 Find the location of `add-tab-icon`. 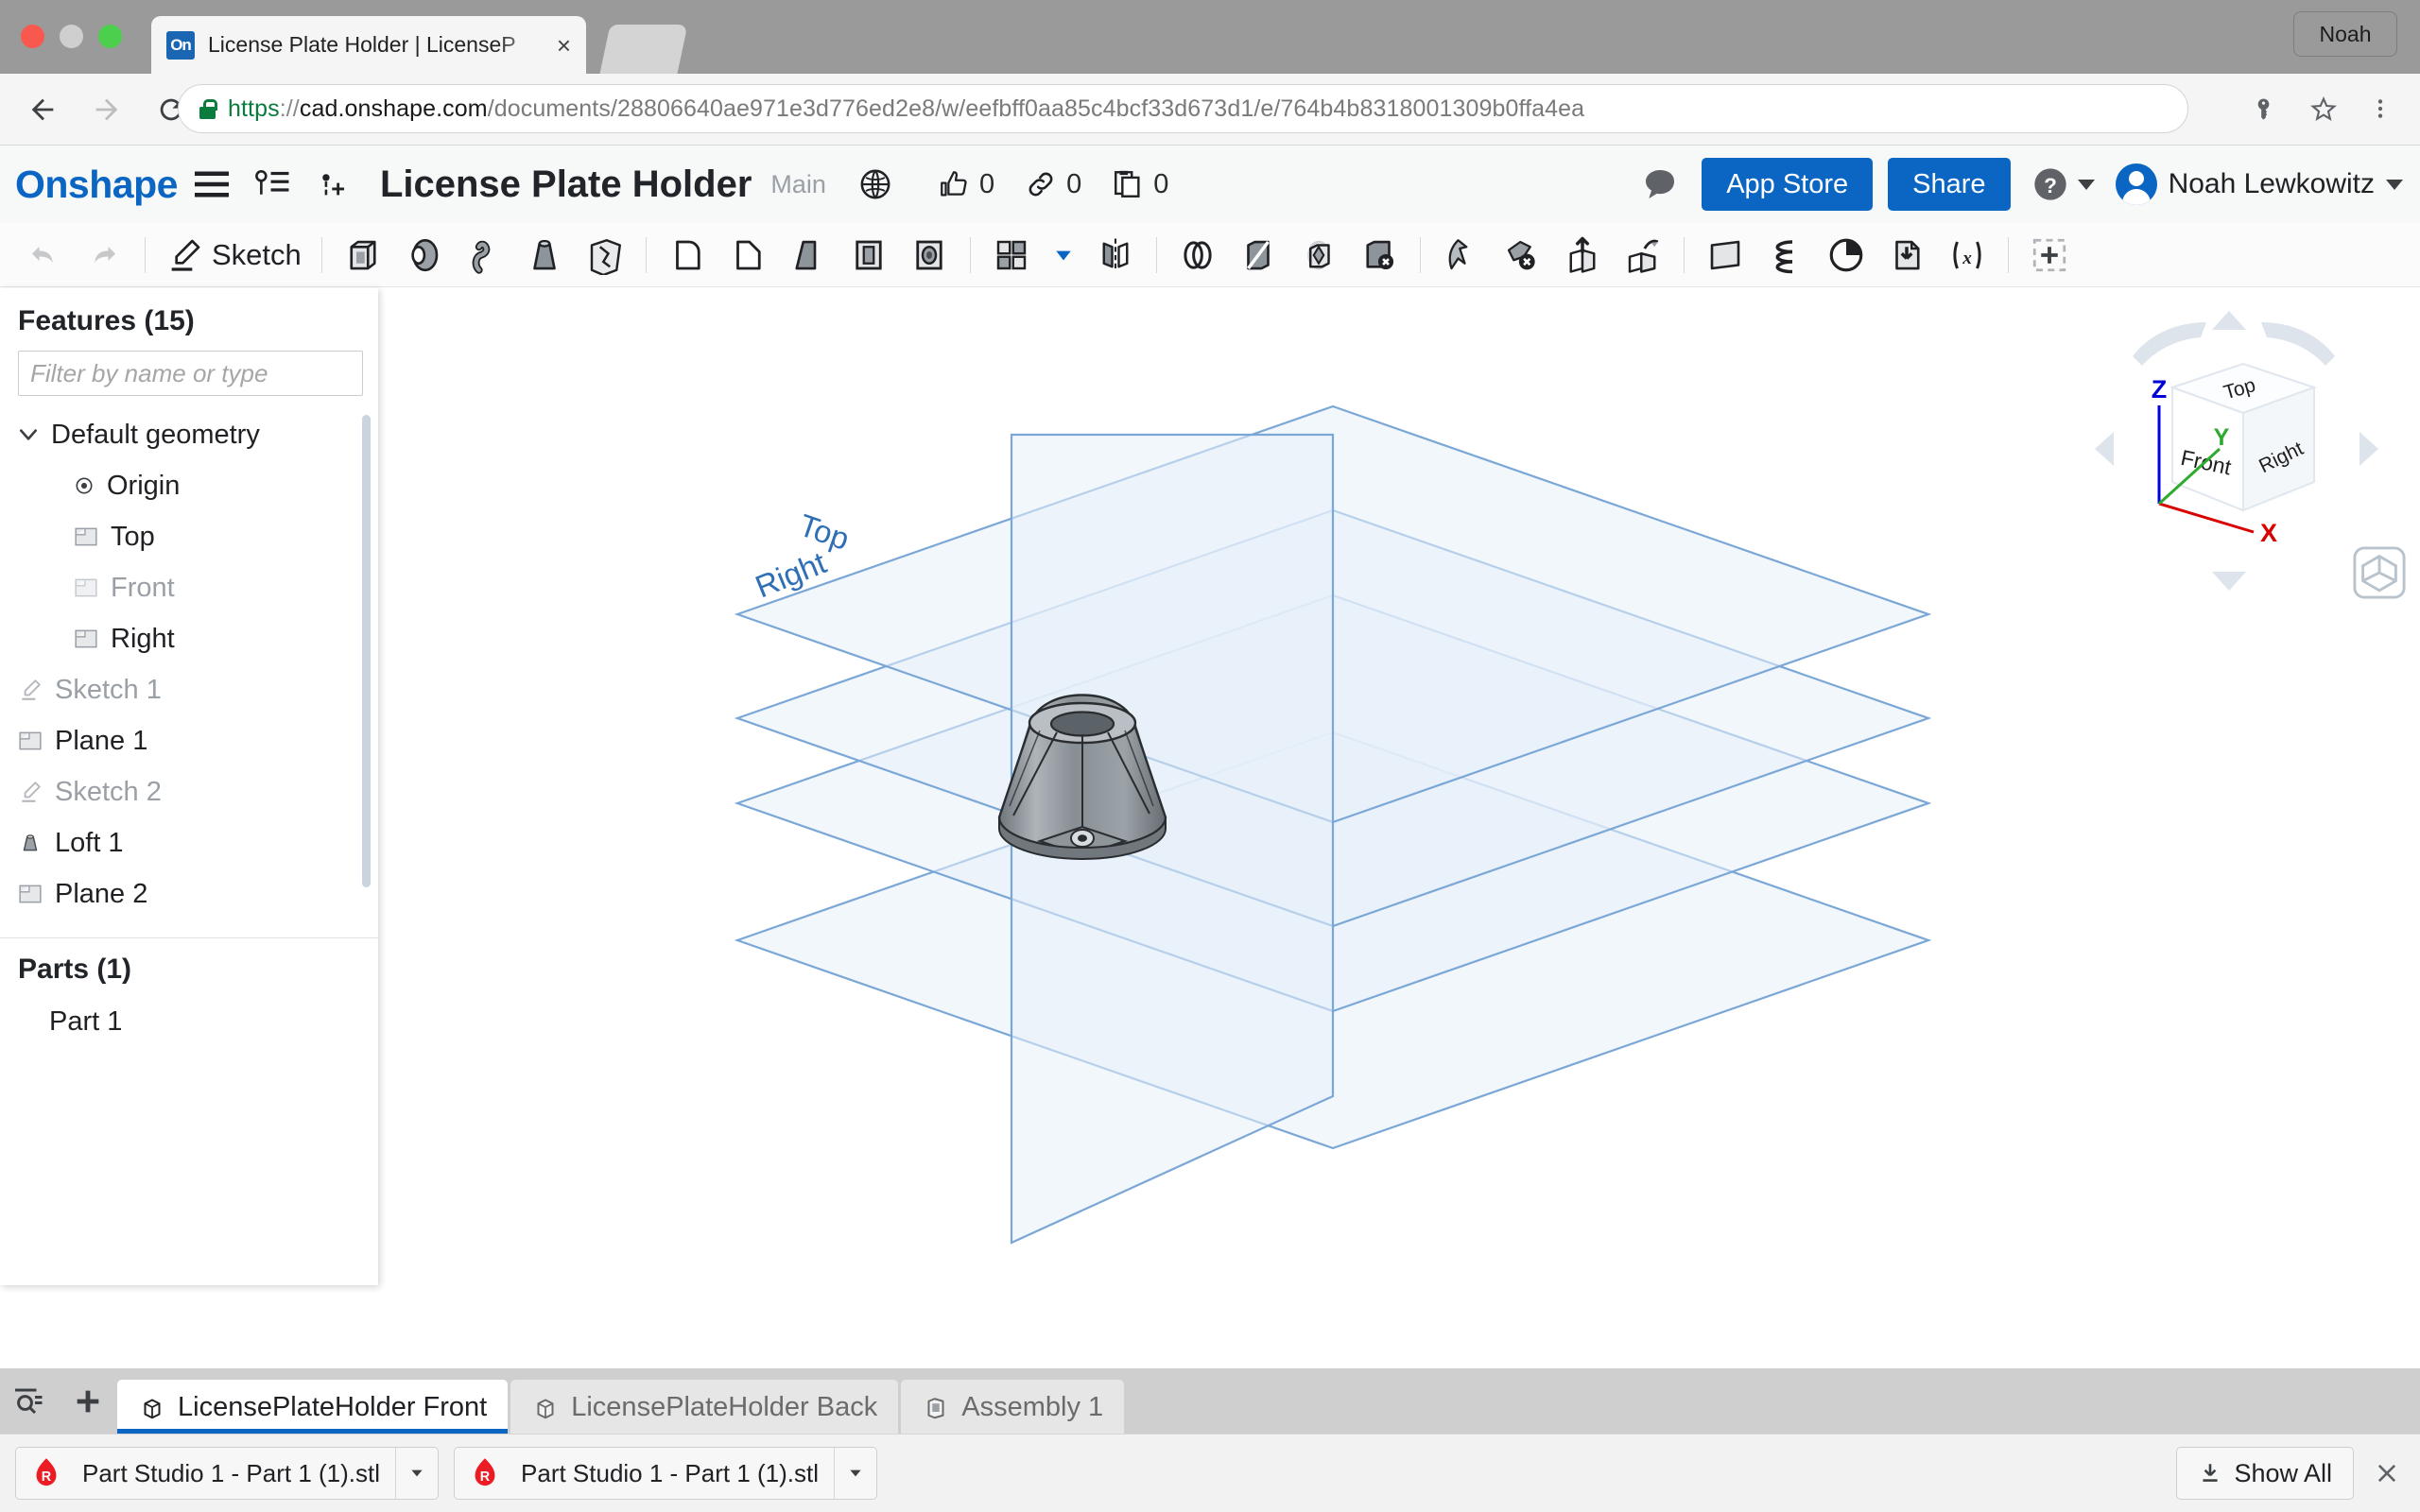

add-tab-icon is located at coordinates (88, 1401).